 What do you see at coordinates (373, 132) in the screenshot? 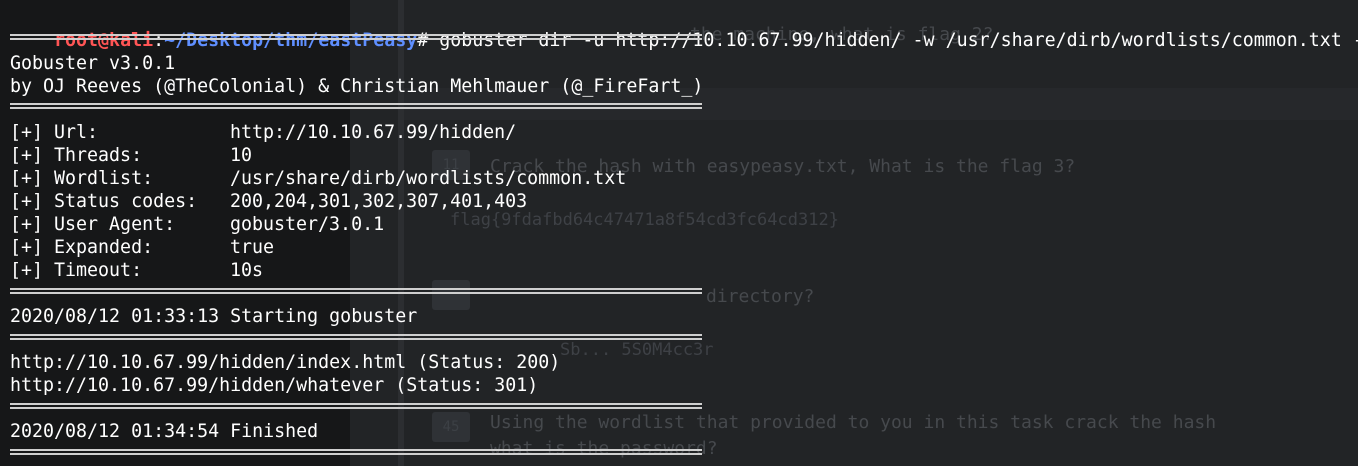
I see `config-value: http://10.10.67.99/hidden/` at bounding box center [373, 132].